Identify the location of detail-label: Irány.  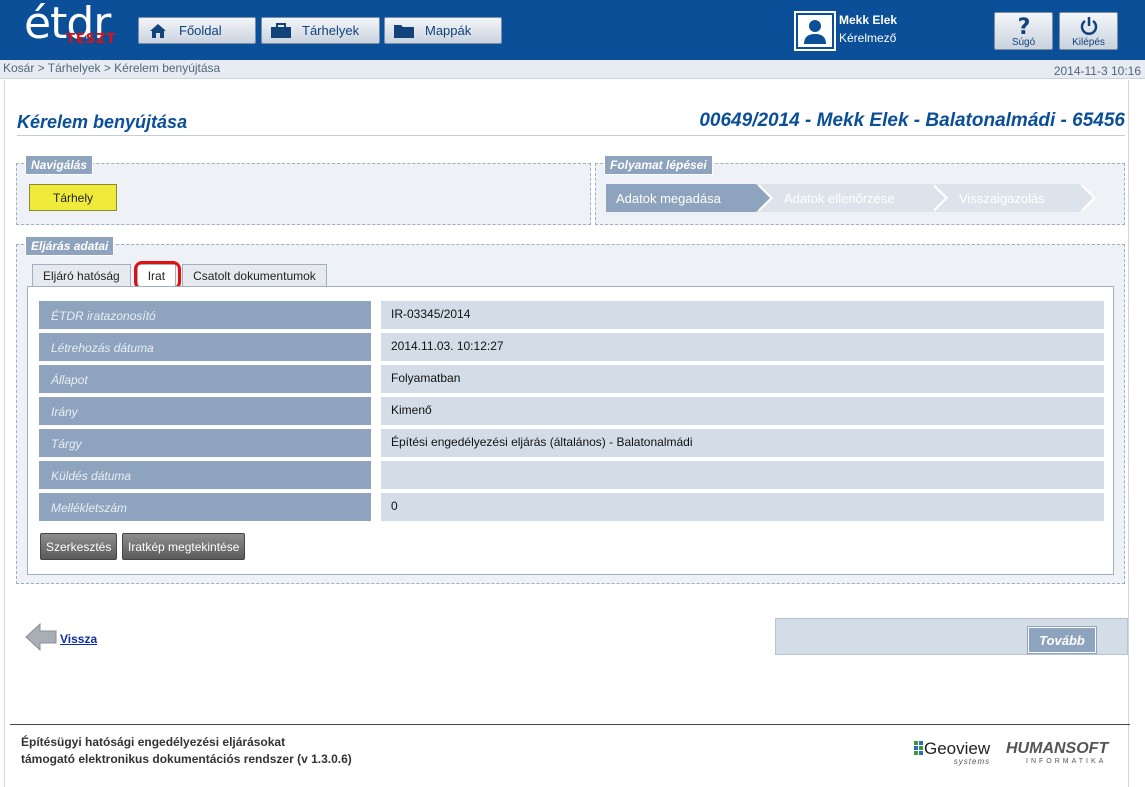
(205, 411).